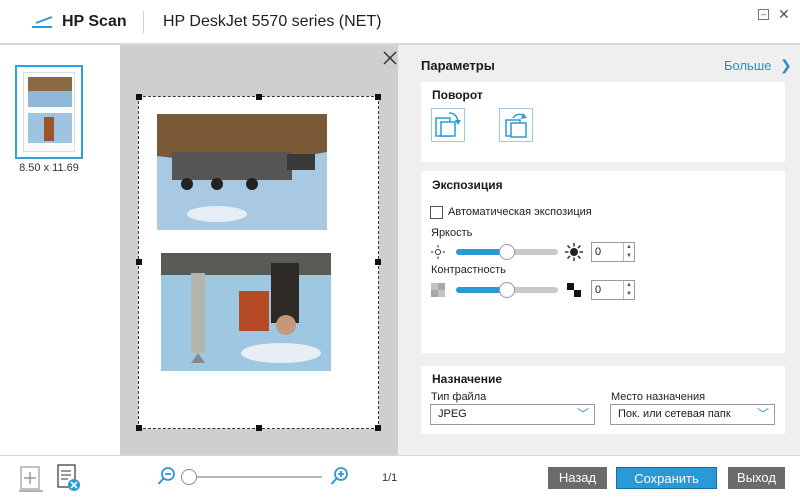 The height and width of the screenshot is (499, 800). Describe the element at coordinates (598, 252) in the screenshot. I see `brightness-value: 0` at that location.